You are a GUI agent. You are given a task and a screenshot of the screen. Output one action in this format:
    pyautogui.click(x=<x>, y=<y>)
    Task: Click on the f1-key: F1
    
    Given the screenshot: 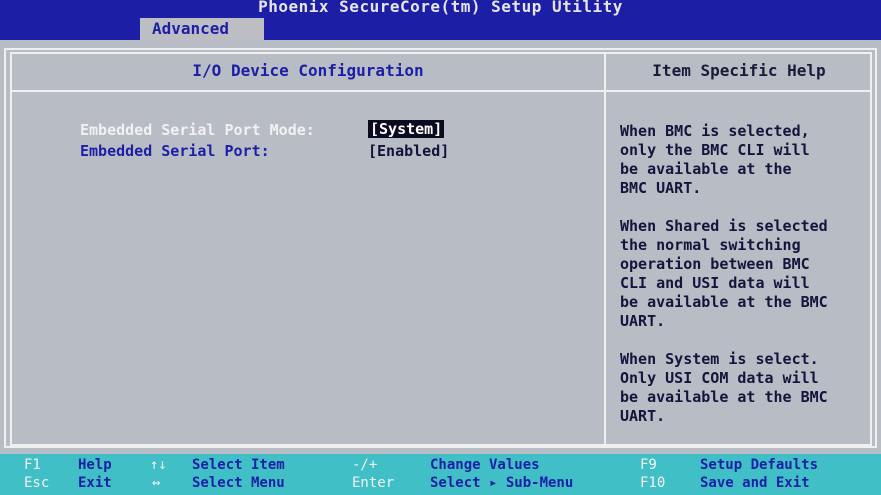 What is the action you would take?
    pyautogui.click(x=32, y=465)
    